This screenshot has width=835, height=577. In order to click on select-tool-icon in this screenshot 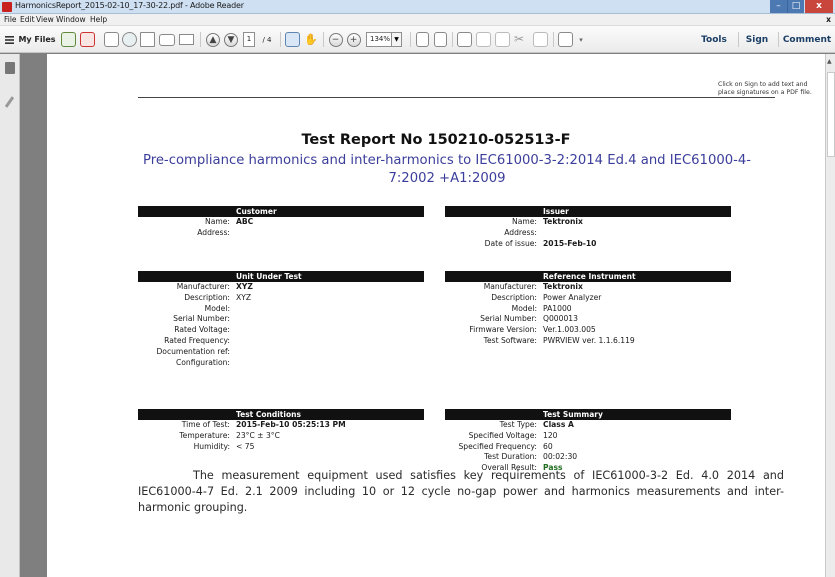, I will do `click(292, 39)`.